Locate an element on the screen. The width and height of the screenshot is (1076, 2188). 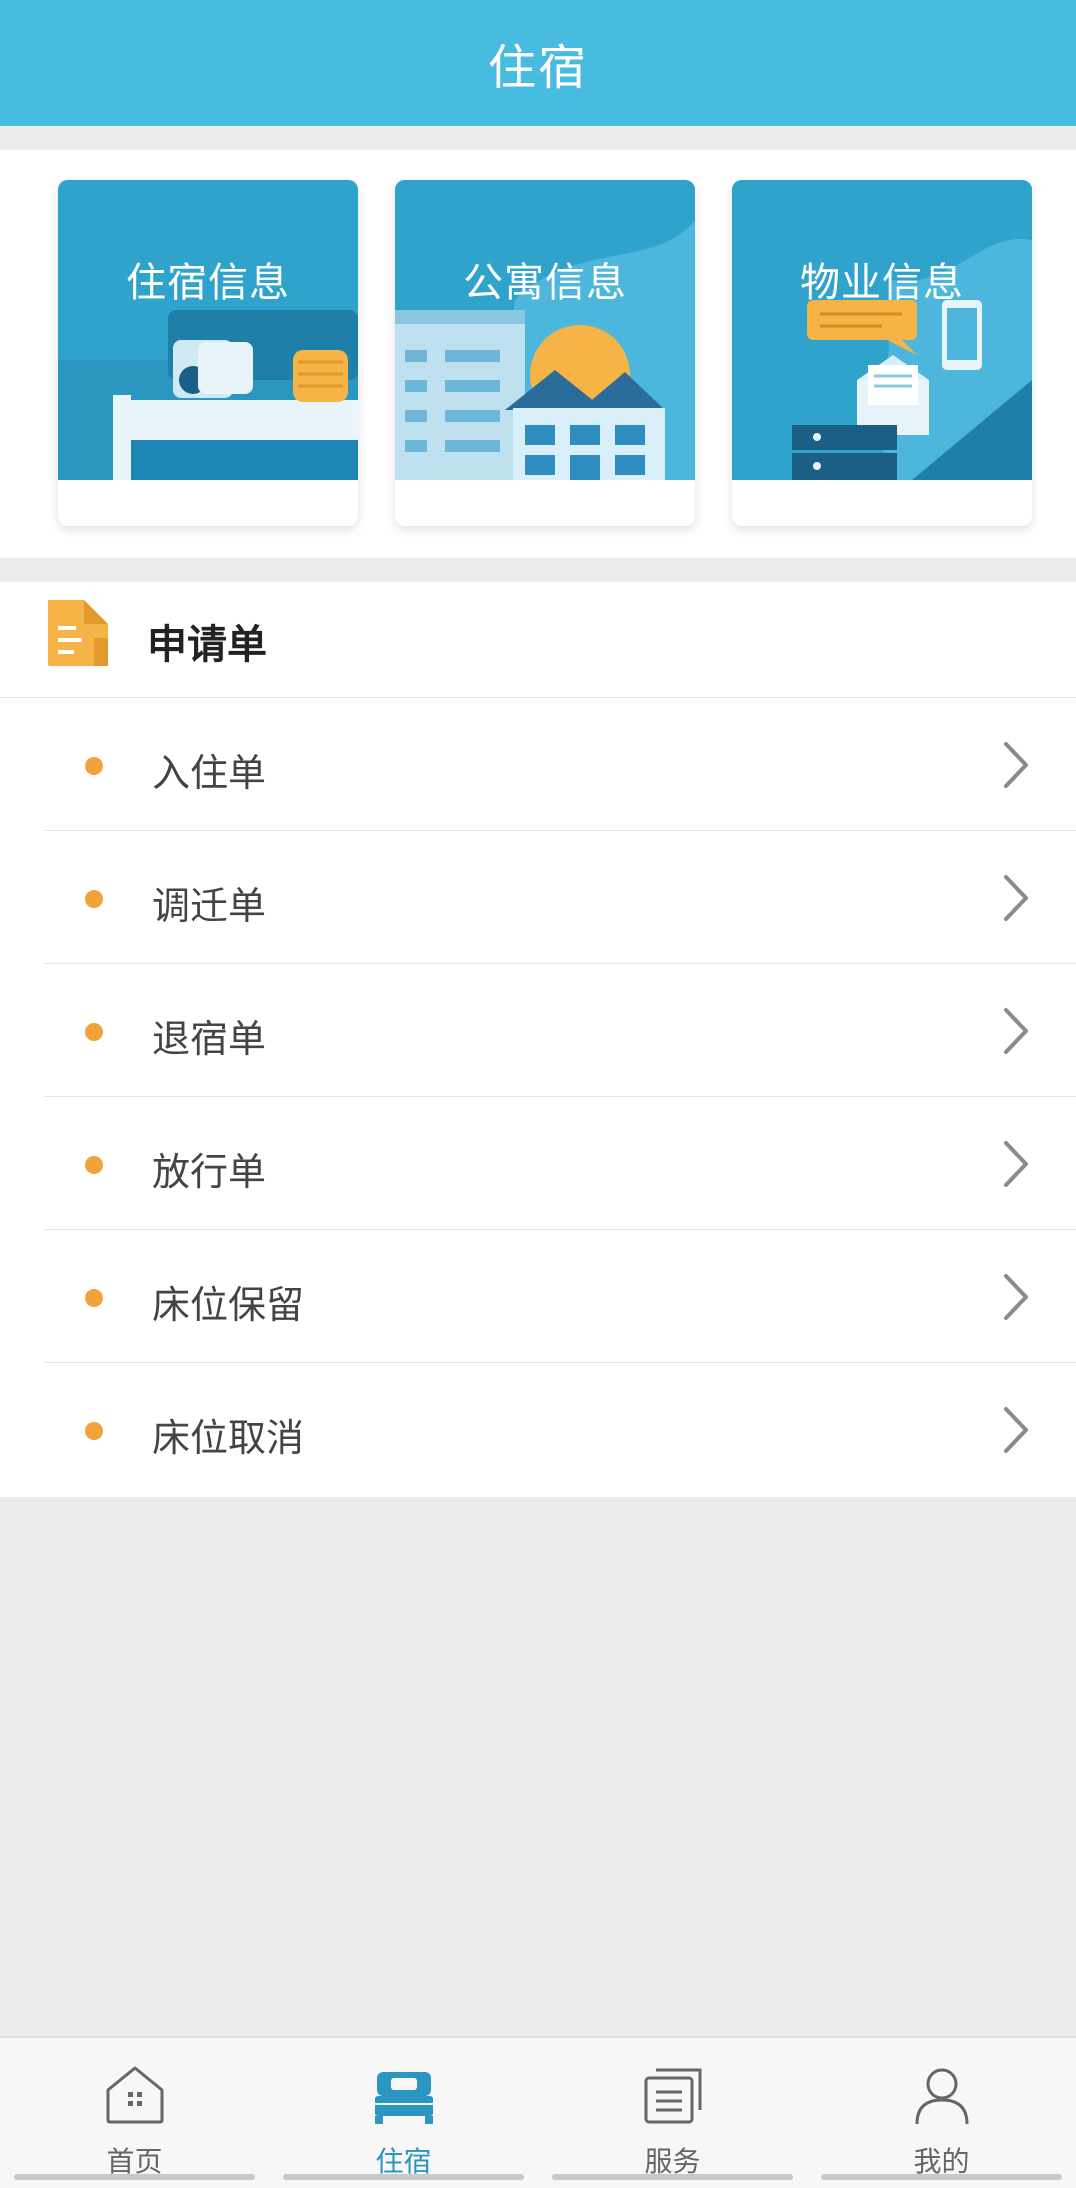
card-label: 公寓信息 is located at coordinates (545, 283).